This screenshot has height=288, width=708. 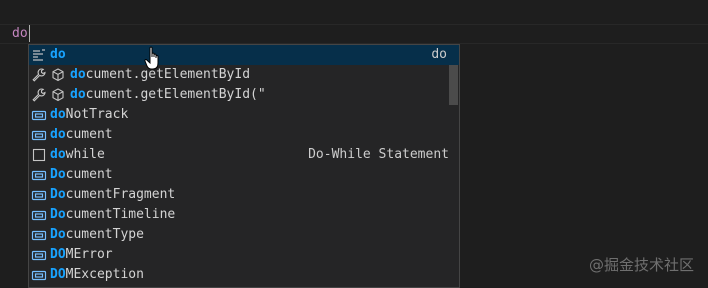 I want to click on suggestion-item: do do, so click(x=244, y=55).